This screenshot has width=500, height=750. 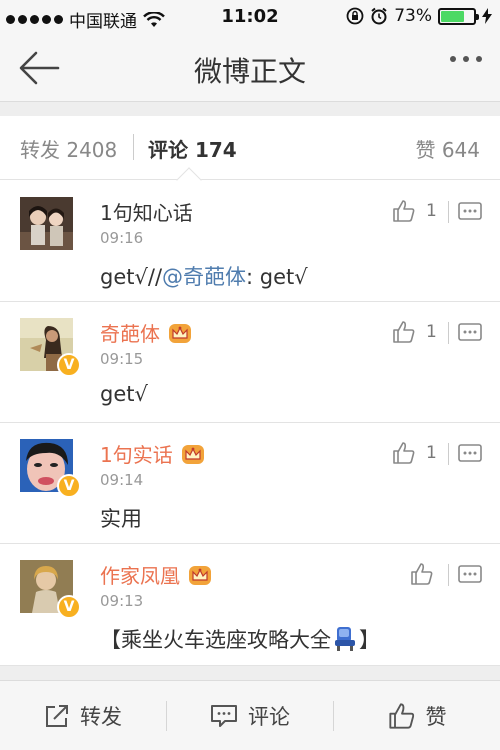 What do you see at coordinates (447, 148) in the screenshot?
I see `tab-likes: 赞 644` at bounding box center [447, 148].